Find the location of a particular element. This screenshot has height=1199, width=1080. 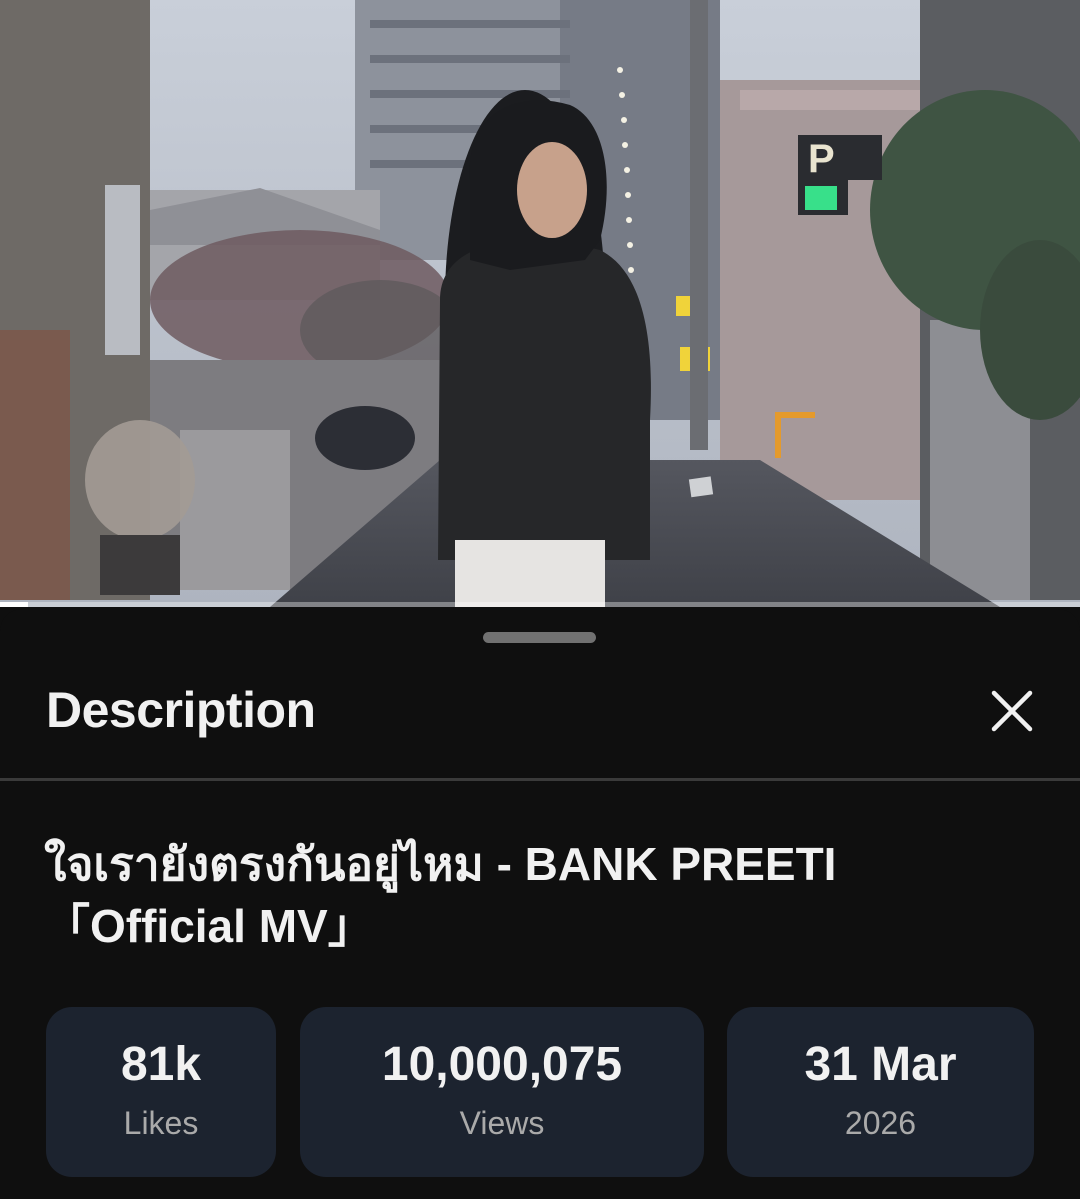

likes-count: 81k is located at coordinates (161, 1064).